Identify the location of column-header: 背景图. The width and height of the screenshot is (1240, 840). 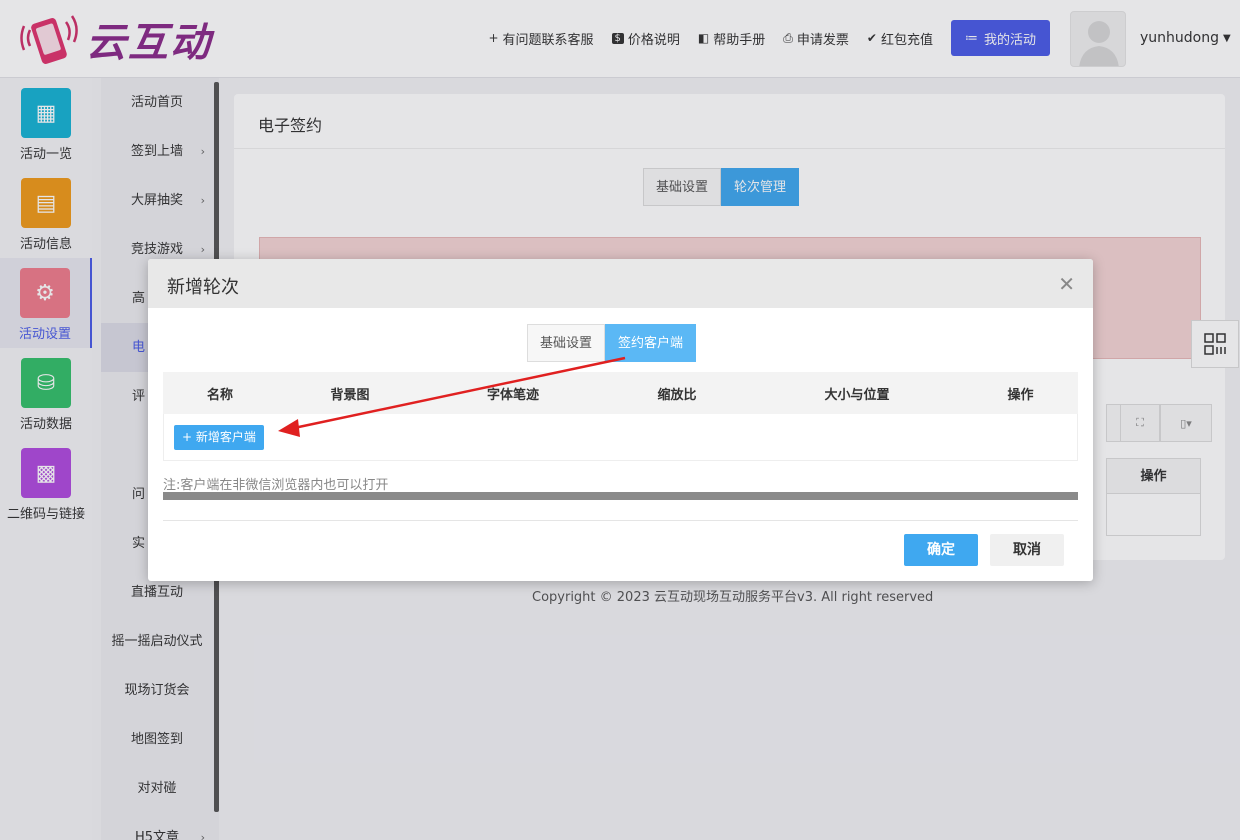
(350, 395).